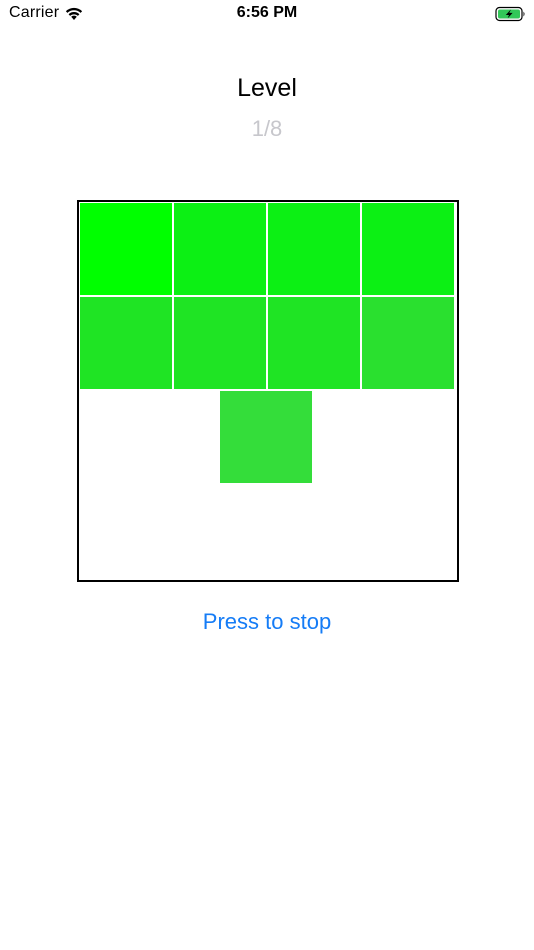 The image size is (534, 950). I want to click on level-progress: 1/8, so click(267, 128).